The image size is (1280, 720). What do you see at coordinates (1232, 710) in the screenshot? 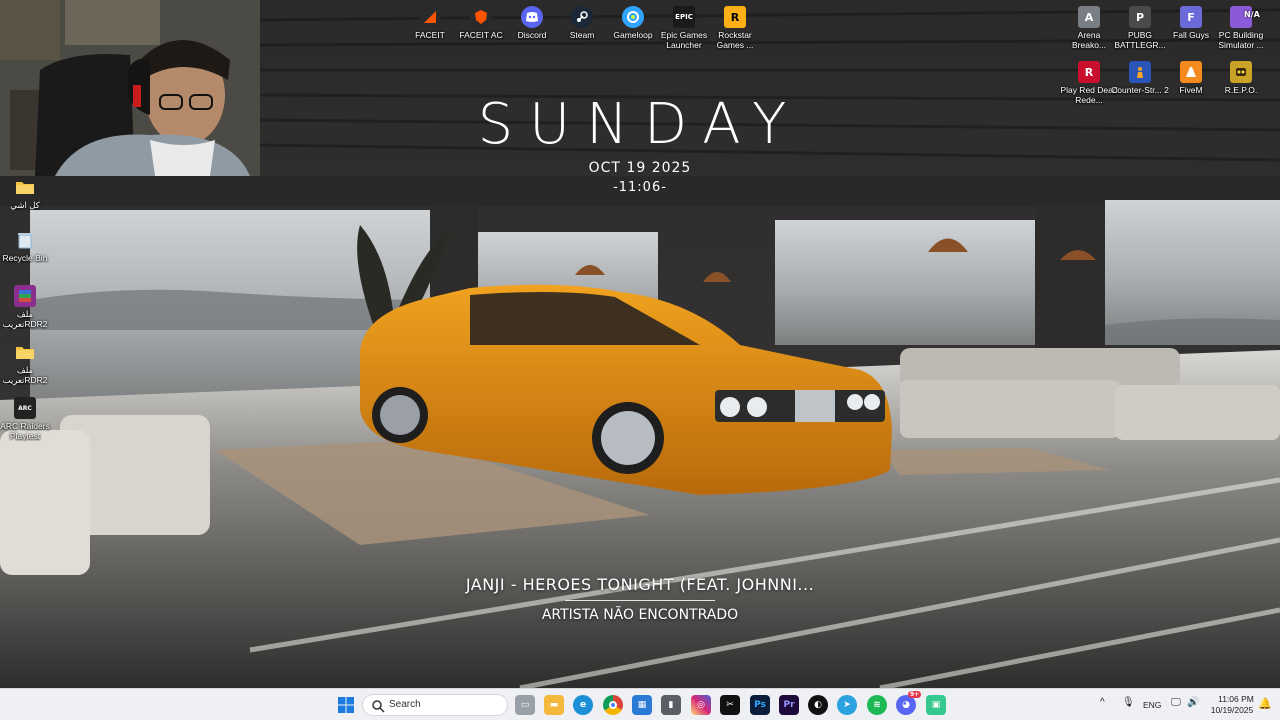
I see `tray-clock-date: 10/19/2025` at bounding box center [1232, 710].